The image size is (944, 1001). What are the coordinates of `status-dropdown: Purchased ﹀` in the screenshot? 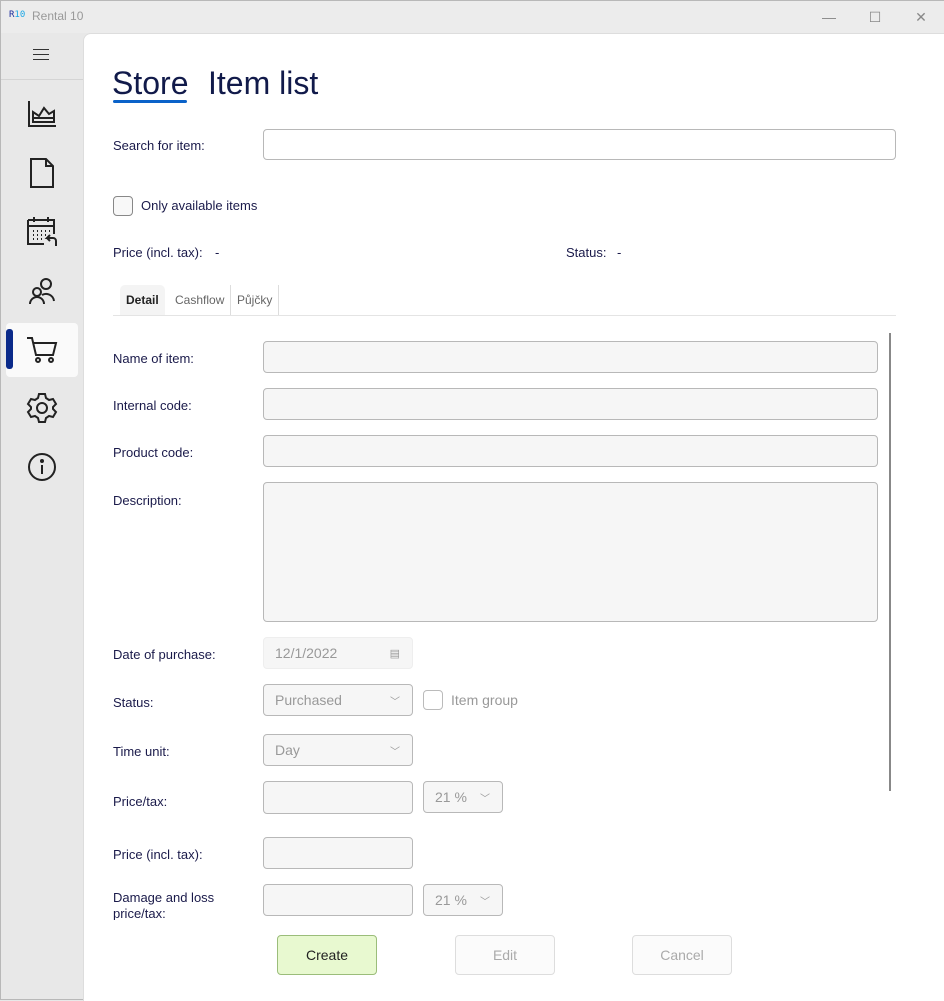 It's located at (338, 700).